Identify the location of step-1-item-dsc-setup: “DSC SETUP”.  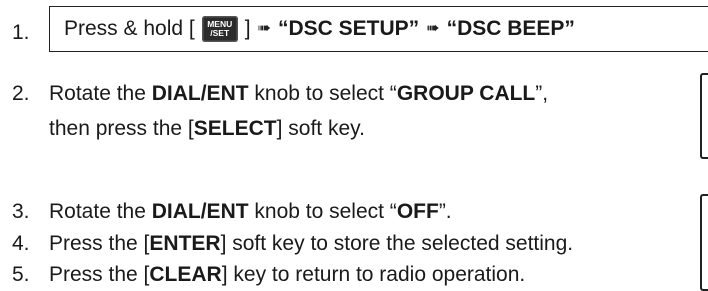
(348, 28).